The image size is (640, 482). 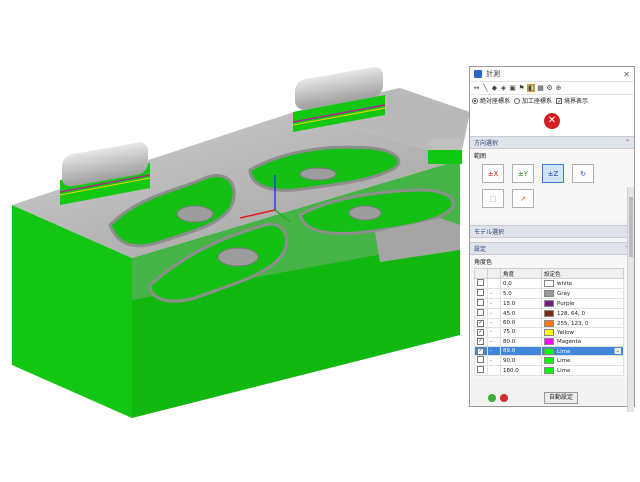 I want to click on table-row: -45.0 128, 64, 0, so click(x=549, y=313).